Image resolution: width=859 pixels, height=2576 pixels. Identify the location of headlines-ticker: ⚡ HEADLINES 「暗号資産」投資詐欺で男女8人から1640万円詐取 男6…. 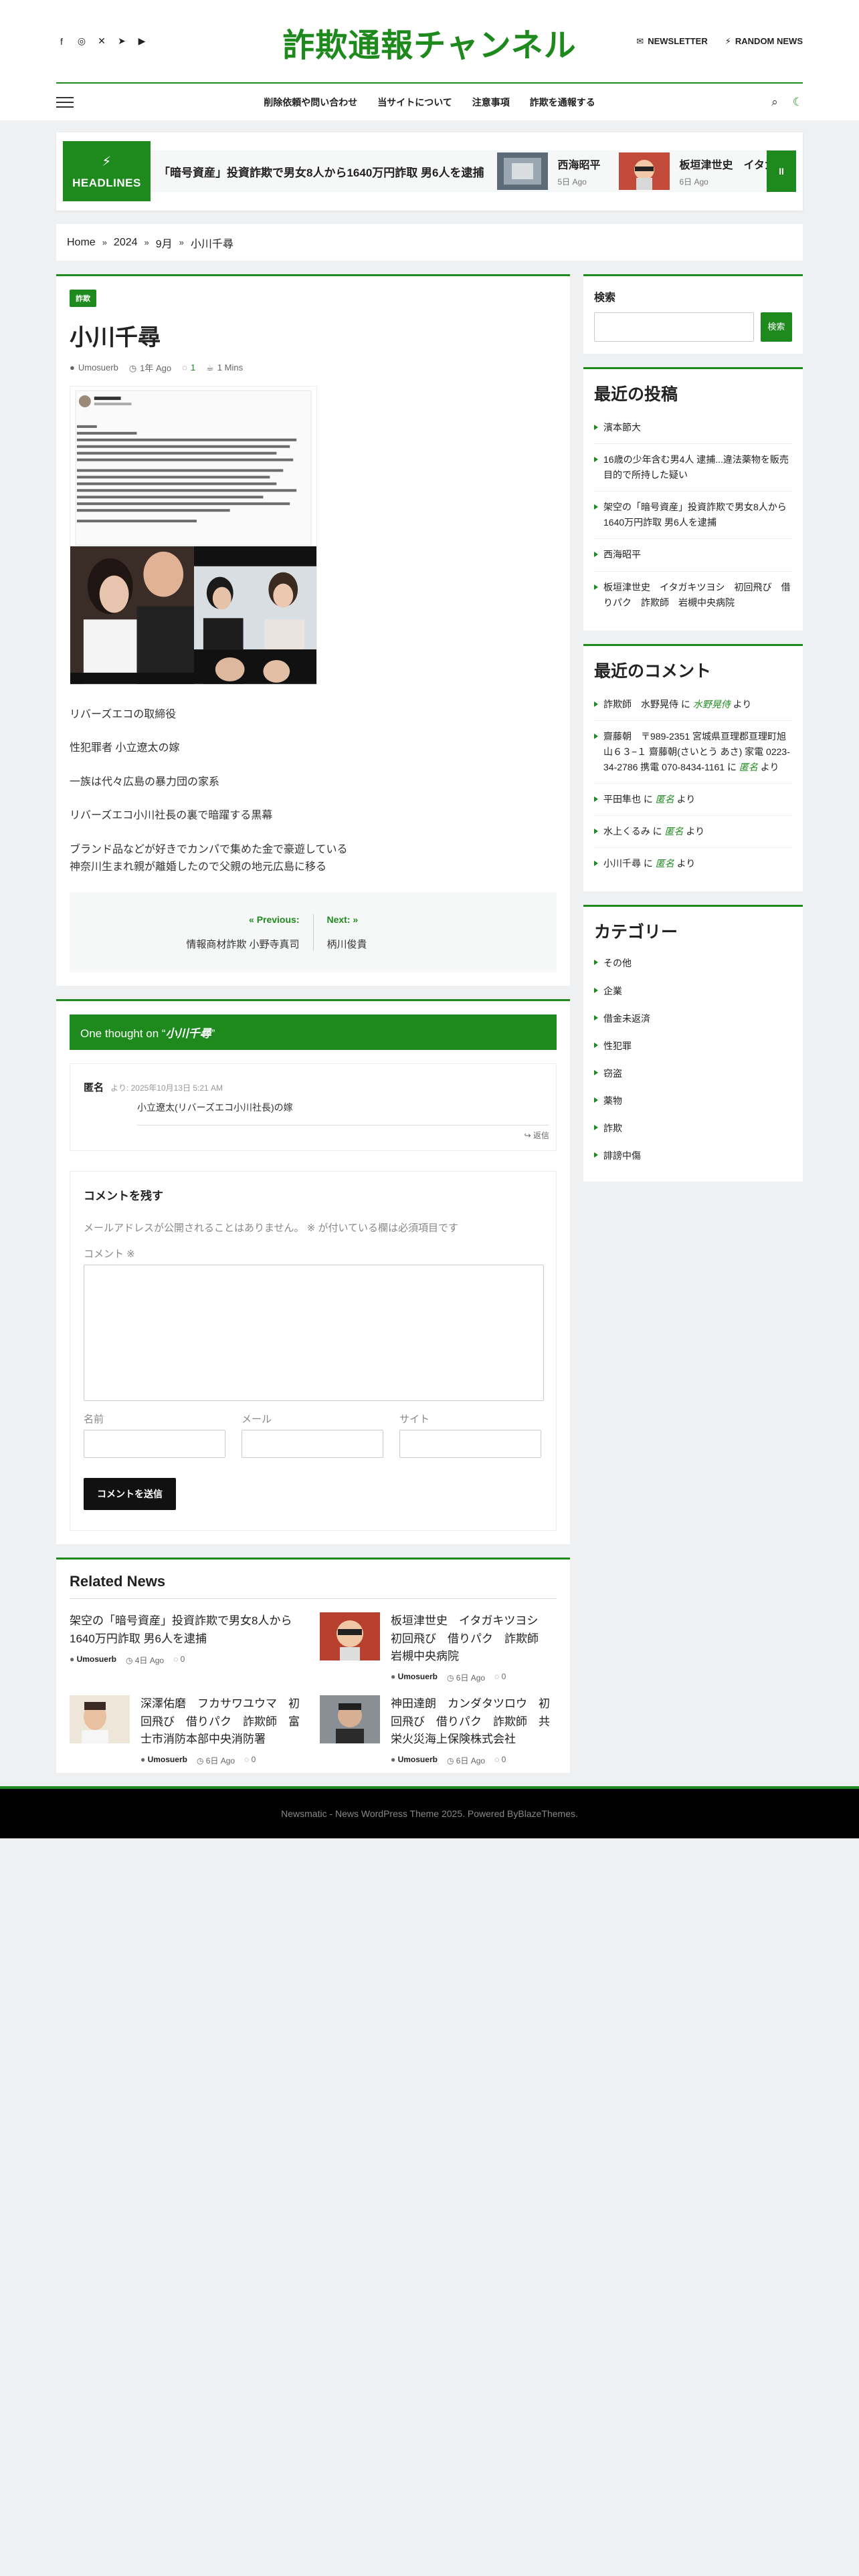
(429, 171).